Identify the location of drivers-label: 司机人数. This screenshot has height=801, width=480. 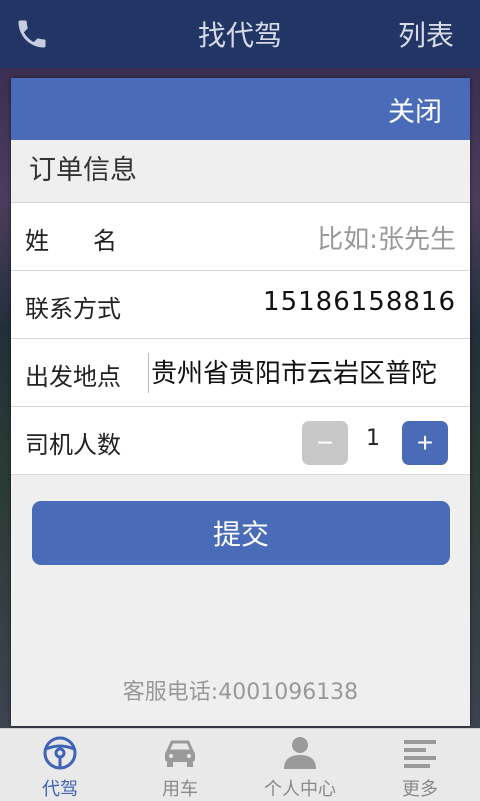
(73, 445).